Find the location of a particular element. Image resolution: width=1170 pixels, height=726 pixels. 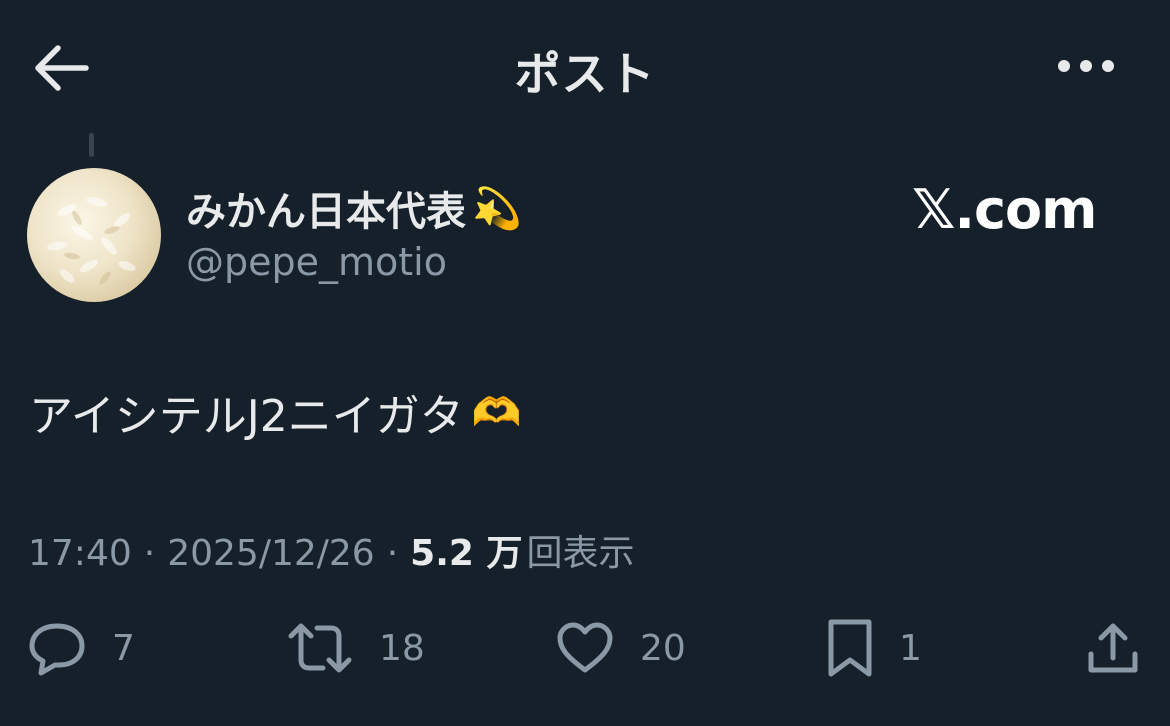

view-count-label: 回表示 is located at coordinates (580, 553).